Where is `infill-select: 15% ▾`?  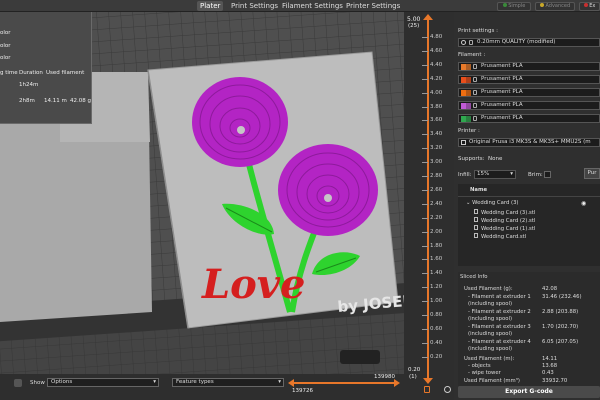 infill-select: 15% ▾ is located at coordinates (495, 174).